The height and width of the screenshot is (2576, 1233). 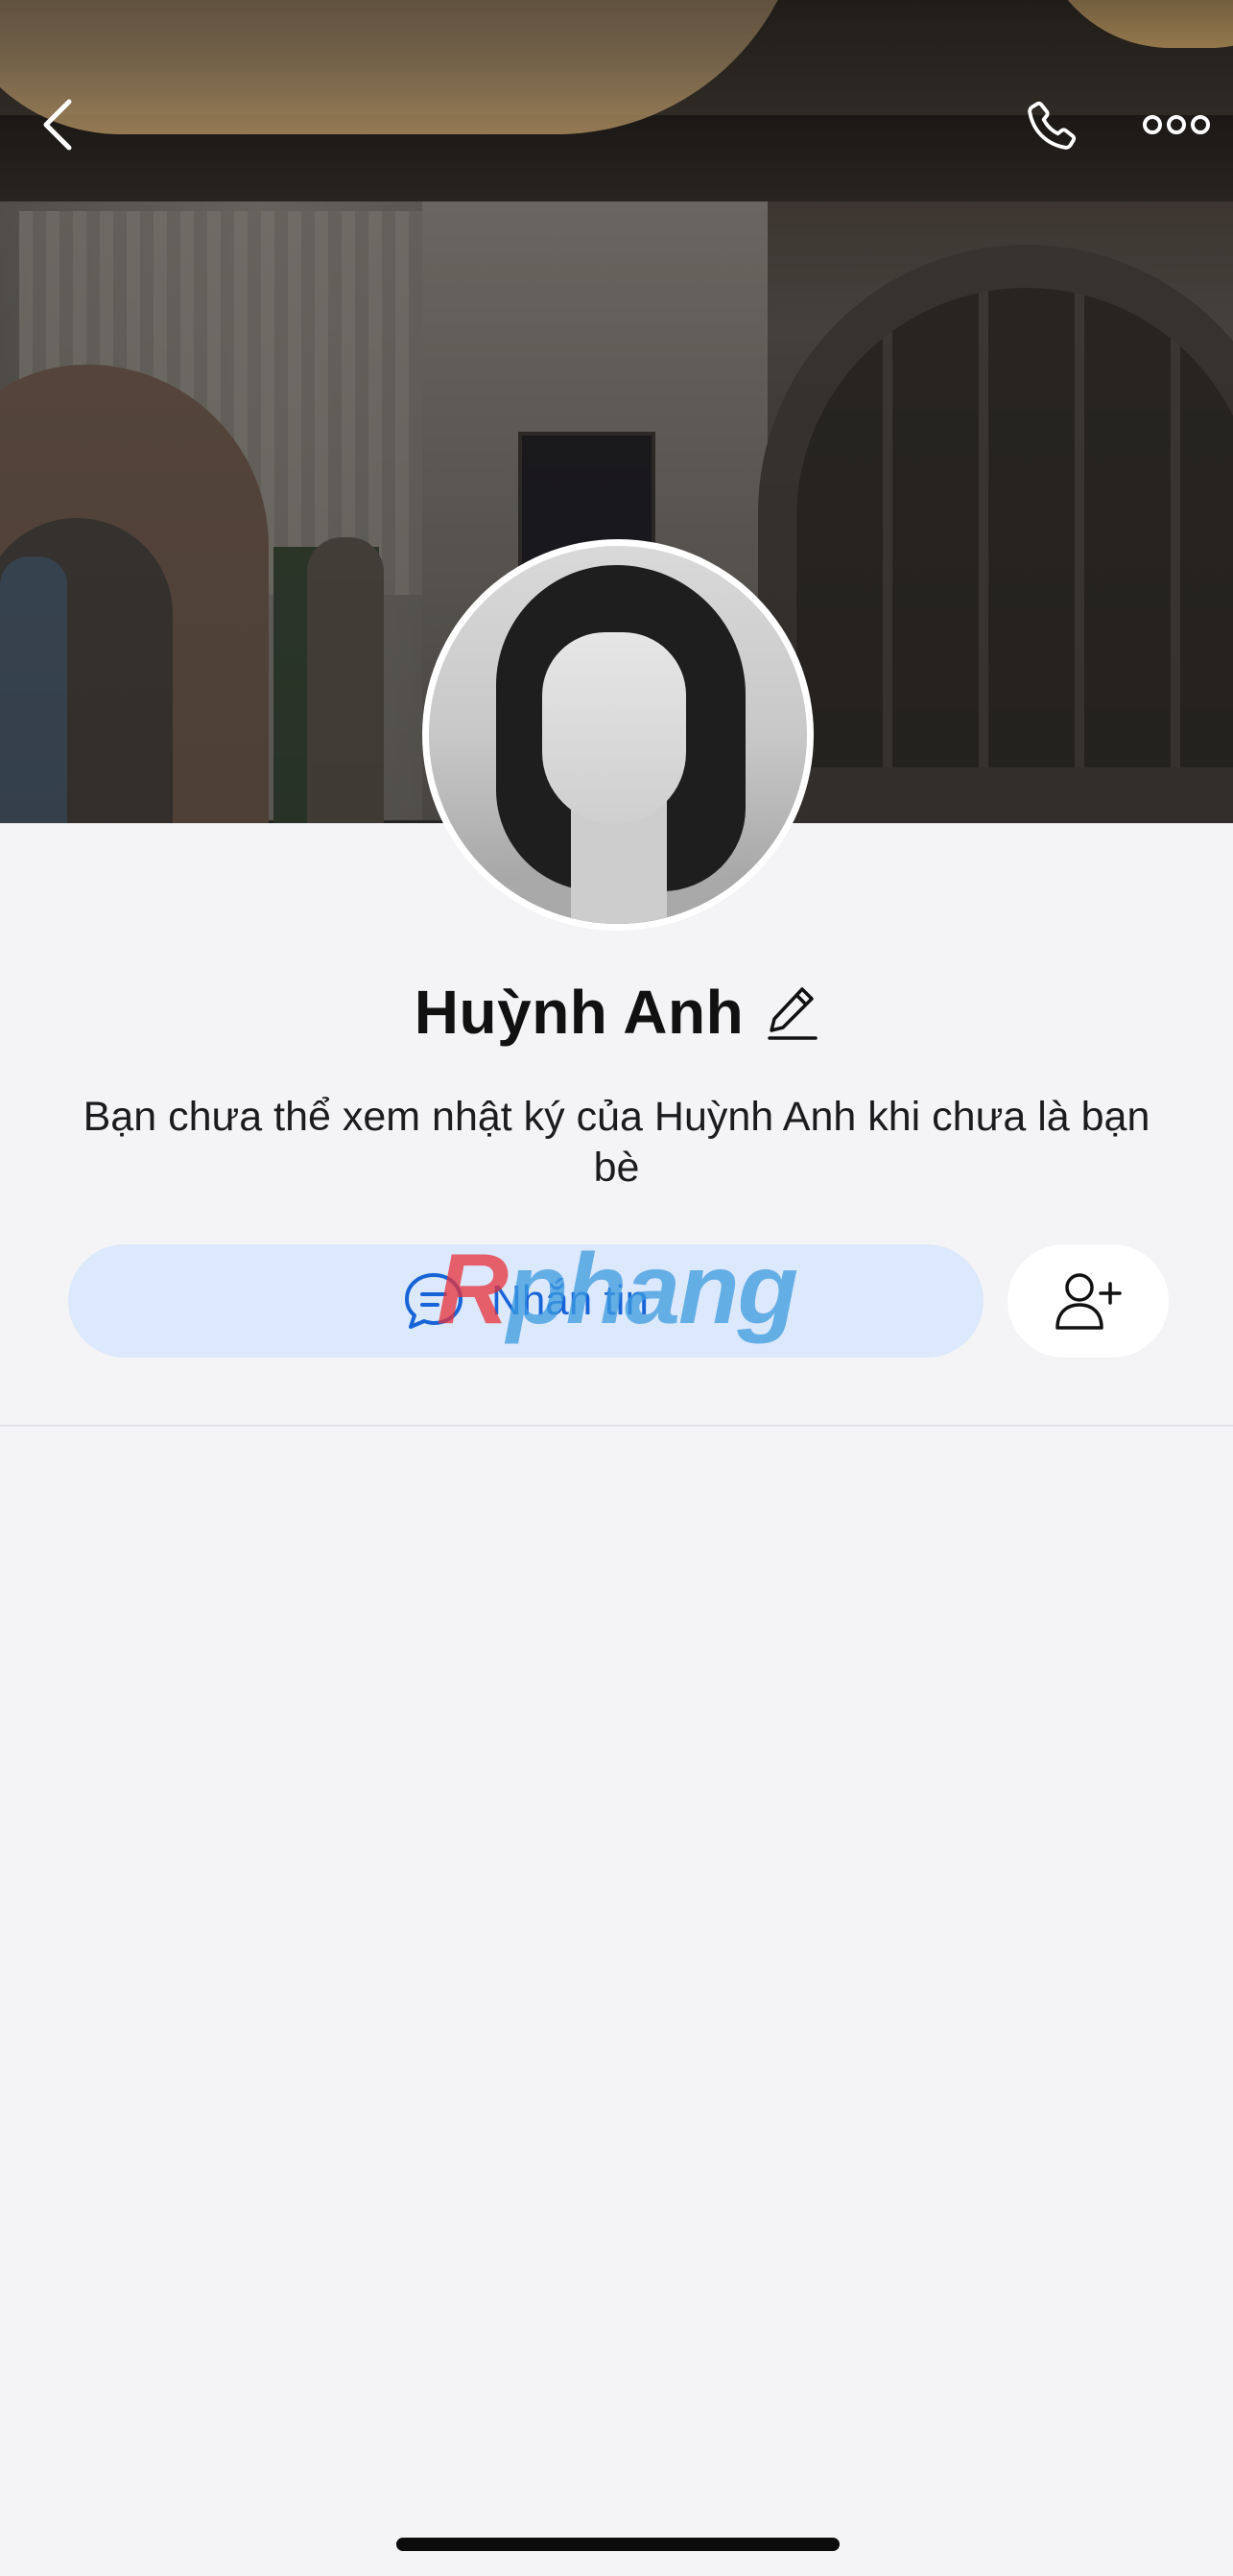 What do you see at coordinates (617, 1426) in the screenshot?
I see `section-divider` at bounding box center [617, 1426].